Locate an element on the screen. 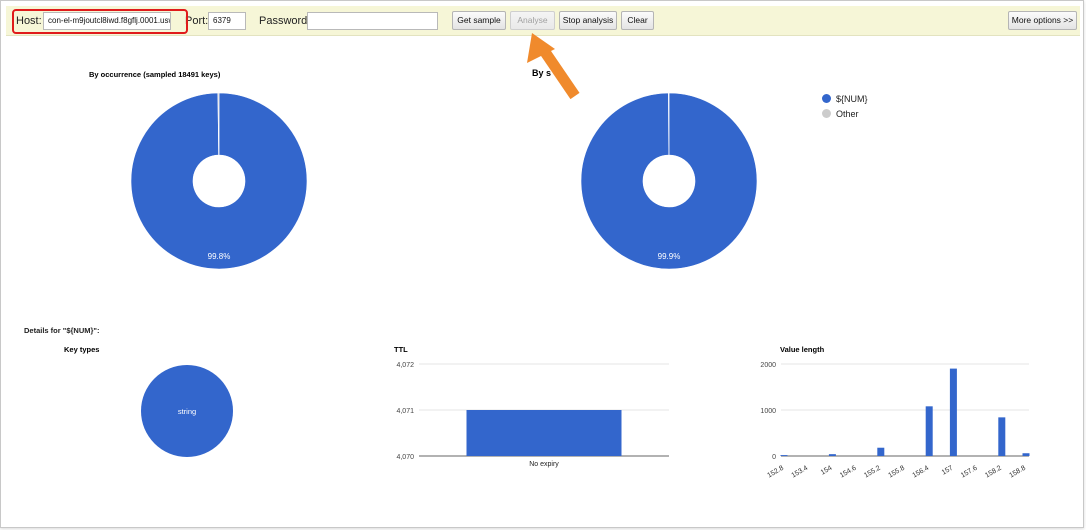 The height and width of the screenshot is (530, 1086). x-tick-label: 158.8 is located at coordinates (1017, 472).